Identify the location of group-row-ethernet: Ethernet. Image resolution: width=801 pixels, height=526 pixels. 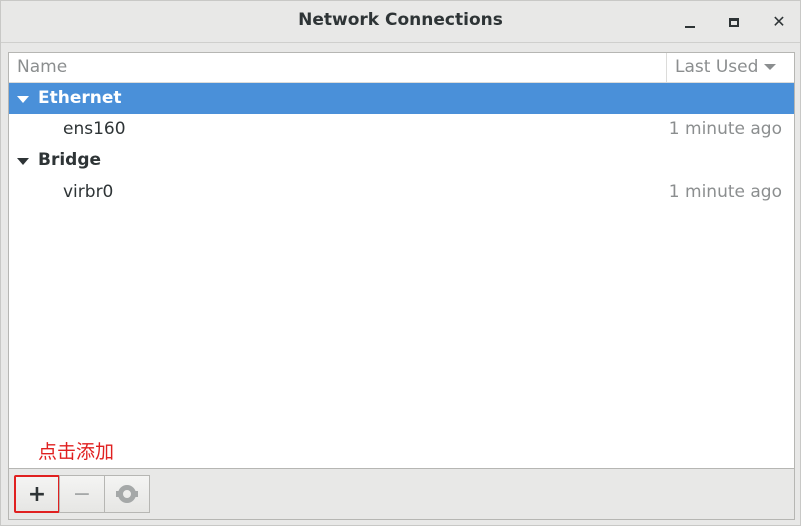
(401, 98).